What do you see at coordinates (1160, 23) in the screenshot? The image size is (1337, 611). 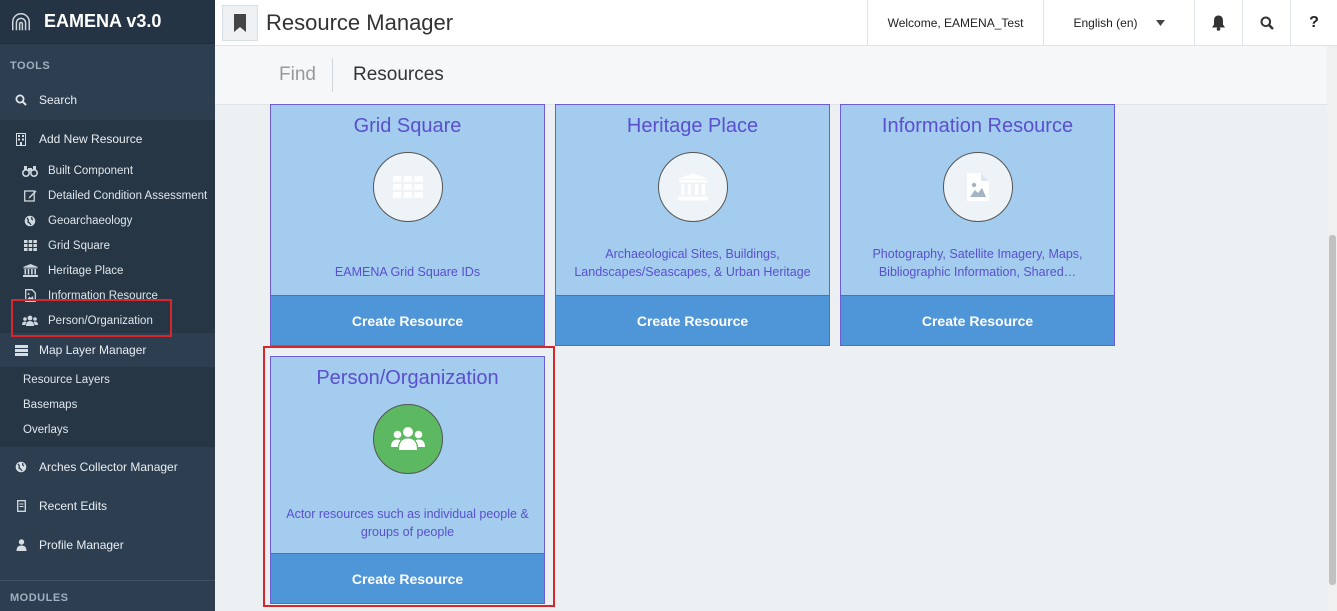 I see `caret-down-icon` at bounding box center [1160, 23].